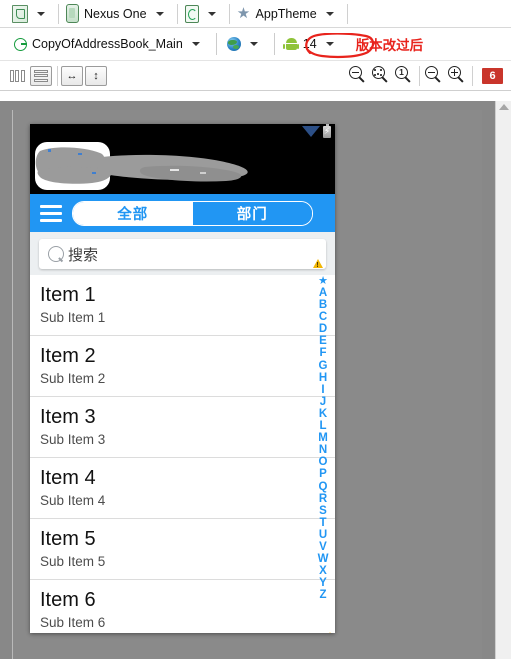 The height and width of the screenshot is (659, 511). I want to click on index-letter: H, so click(323, 378).